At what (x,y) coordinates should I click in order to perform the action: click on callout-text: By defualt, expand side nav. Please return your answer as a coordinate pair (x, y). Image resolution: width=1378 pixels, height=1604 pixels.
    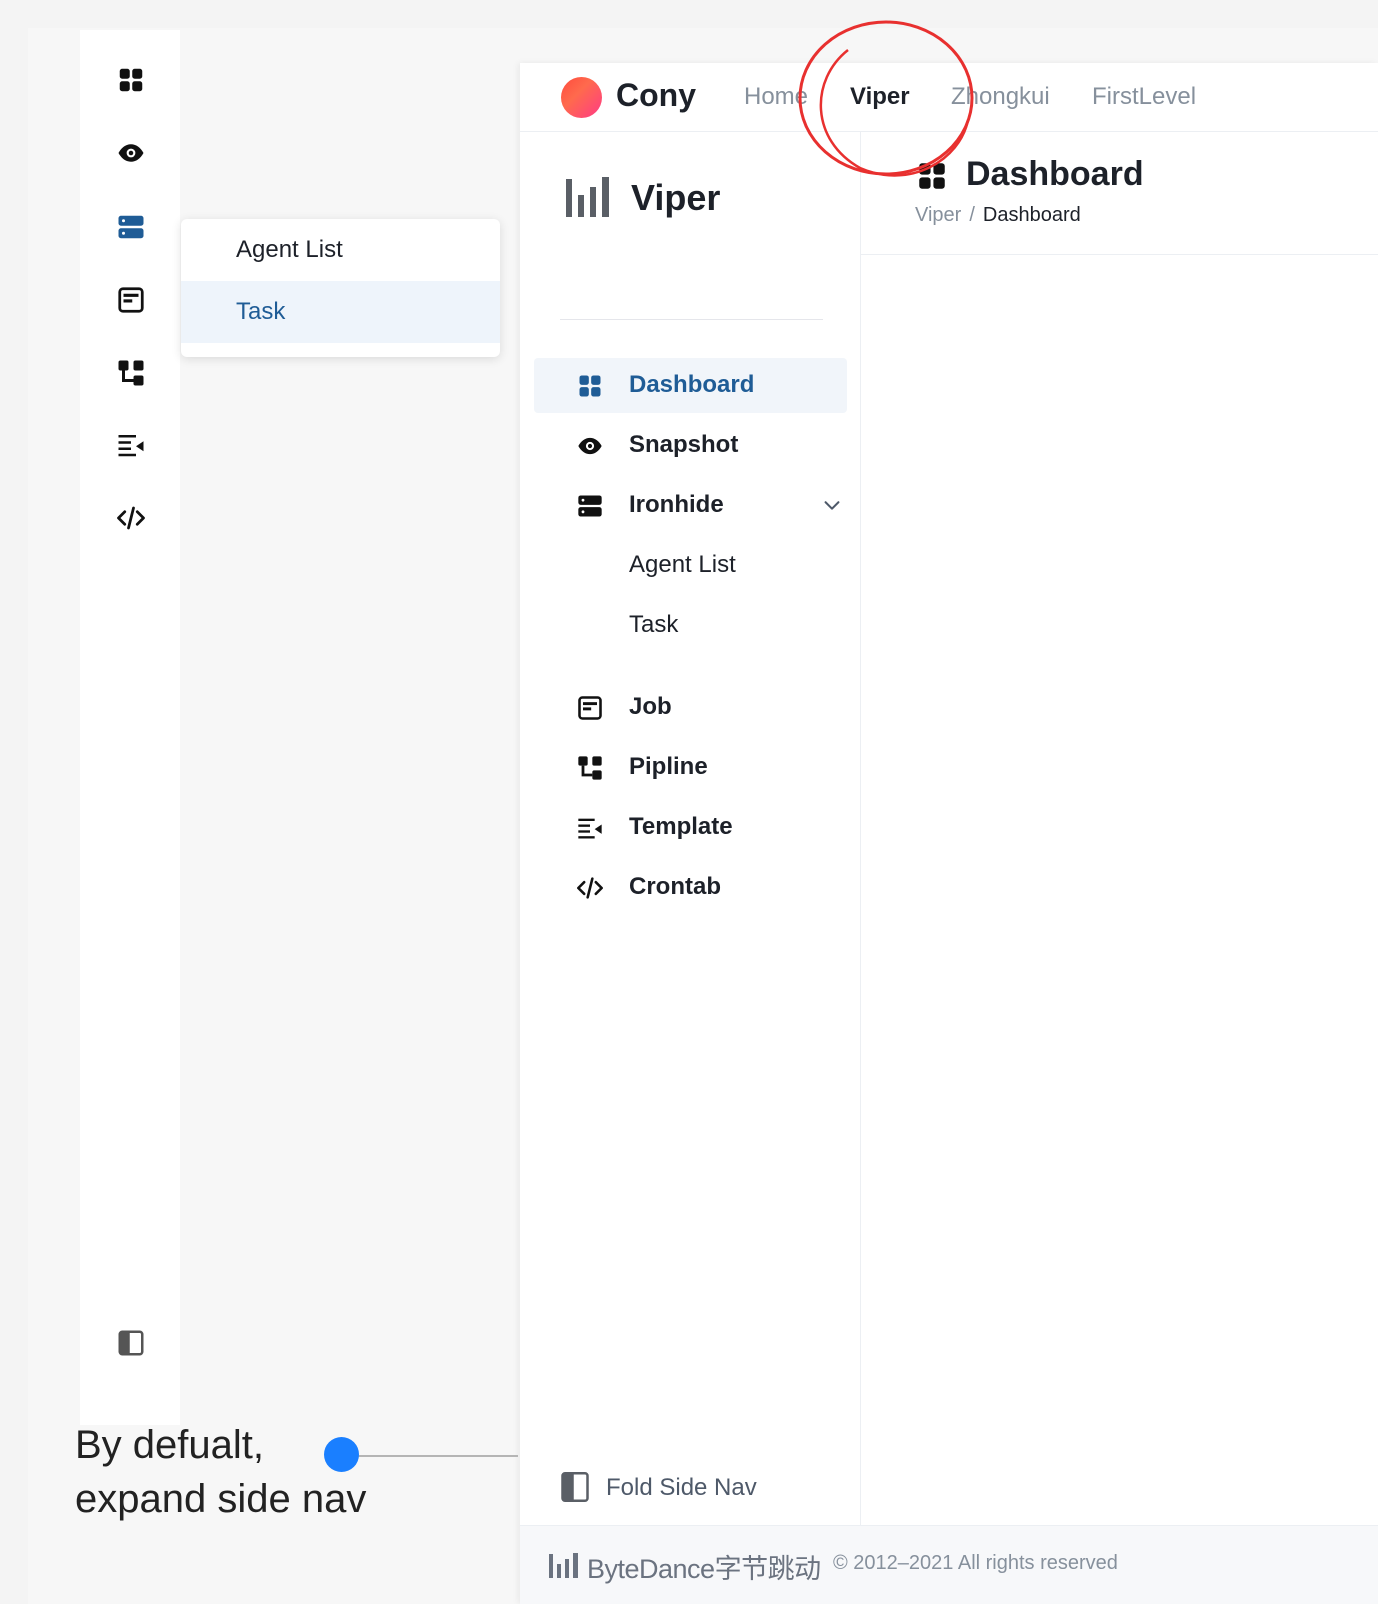
    Looking at the image, I should click on (255, 1472).